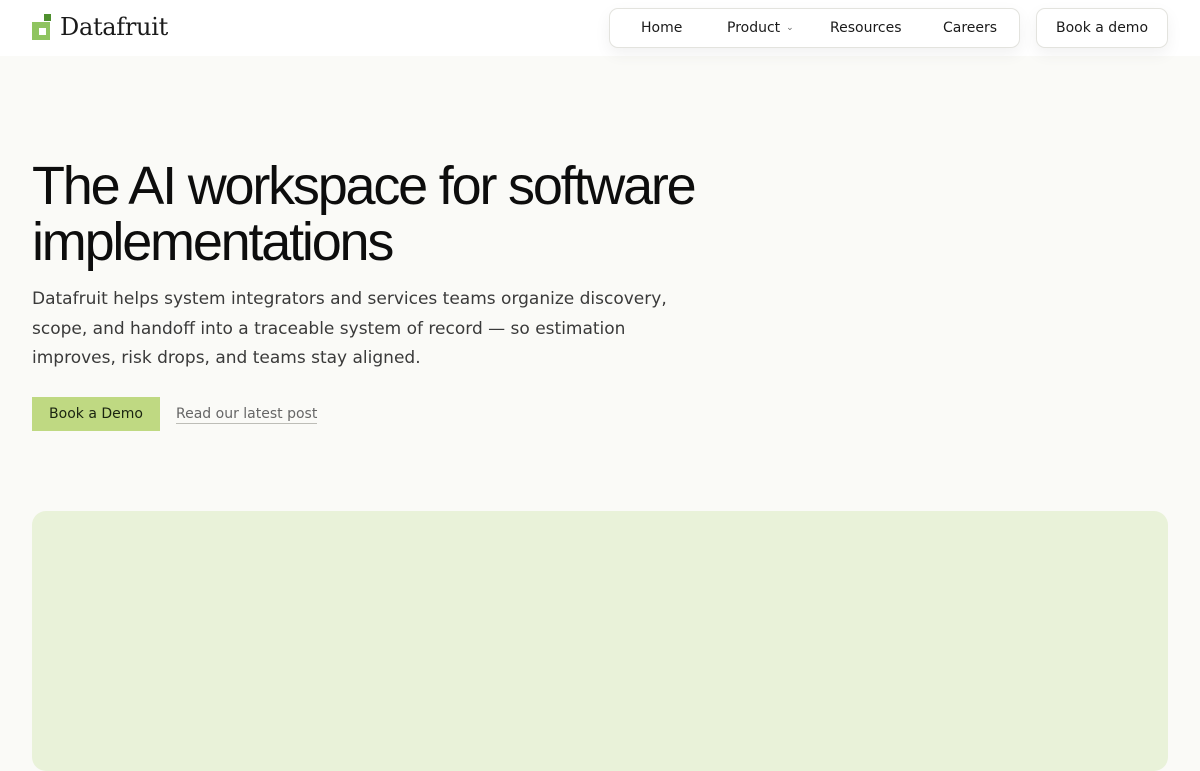 The height and width of the screenshot is (771, 1200). Describe the element at coordinates (43, 27) in the screenshot. I see `datafruit-logo-icon` at that location.